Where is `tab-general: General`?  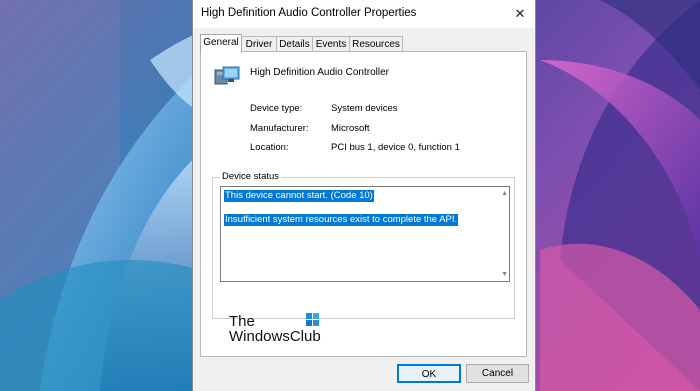
tab-general: General is located at coordinates (221, 43).